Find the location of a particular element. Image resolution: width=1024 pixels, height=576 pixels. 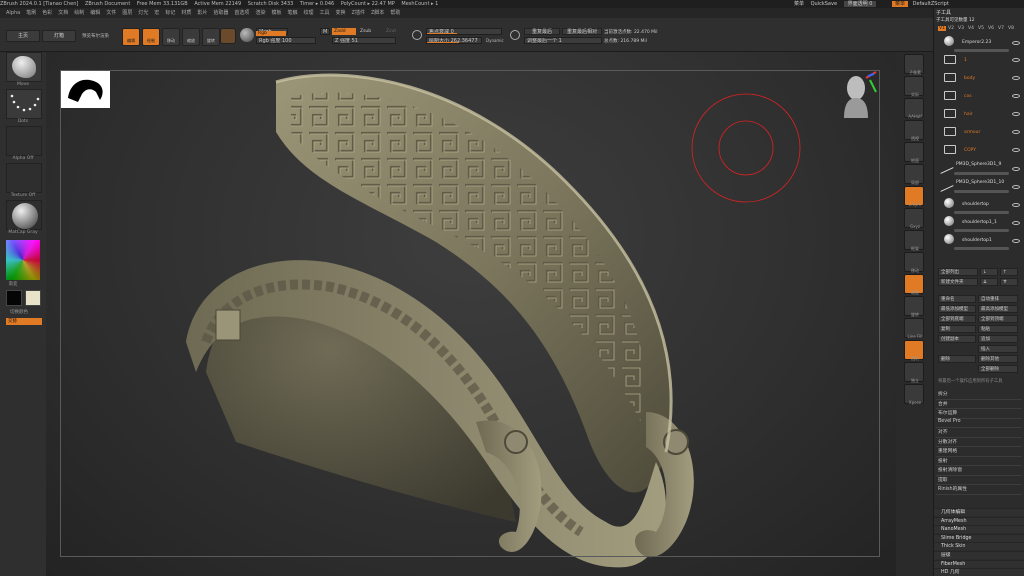

menu-item: 笔刷 is located at coordinates (31, 13).